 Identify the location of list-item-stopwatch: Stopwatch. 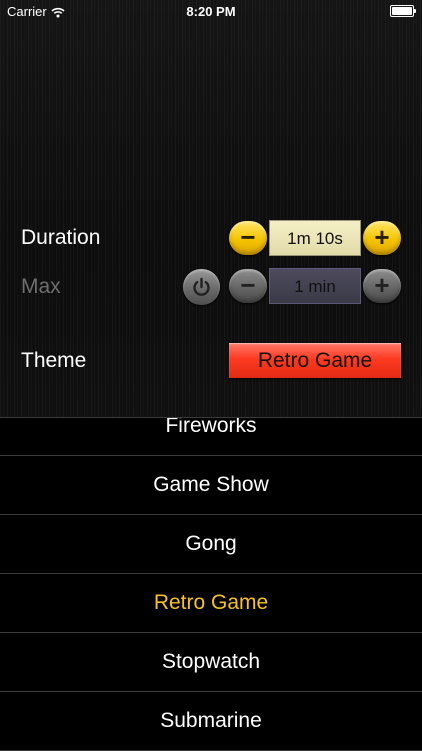
(211, 662).